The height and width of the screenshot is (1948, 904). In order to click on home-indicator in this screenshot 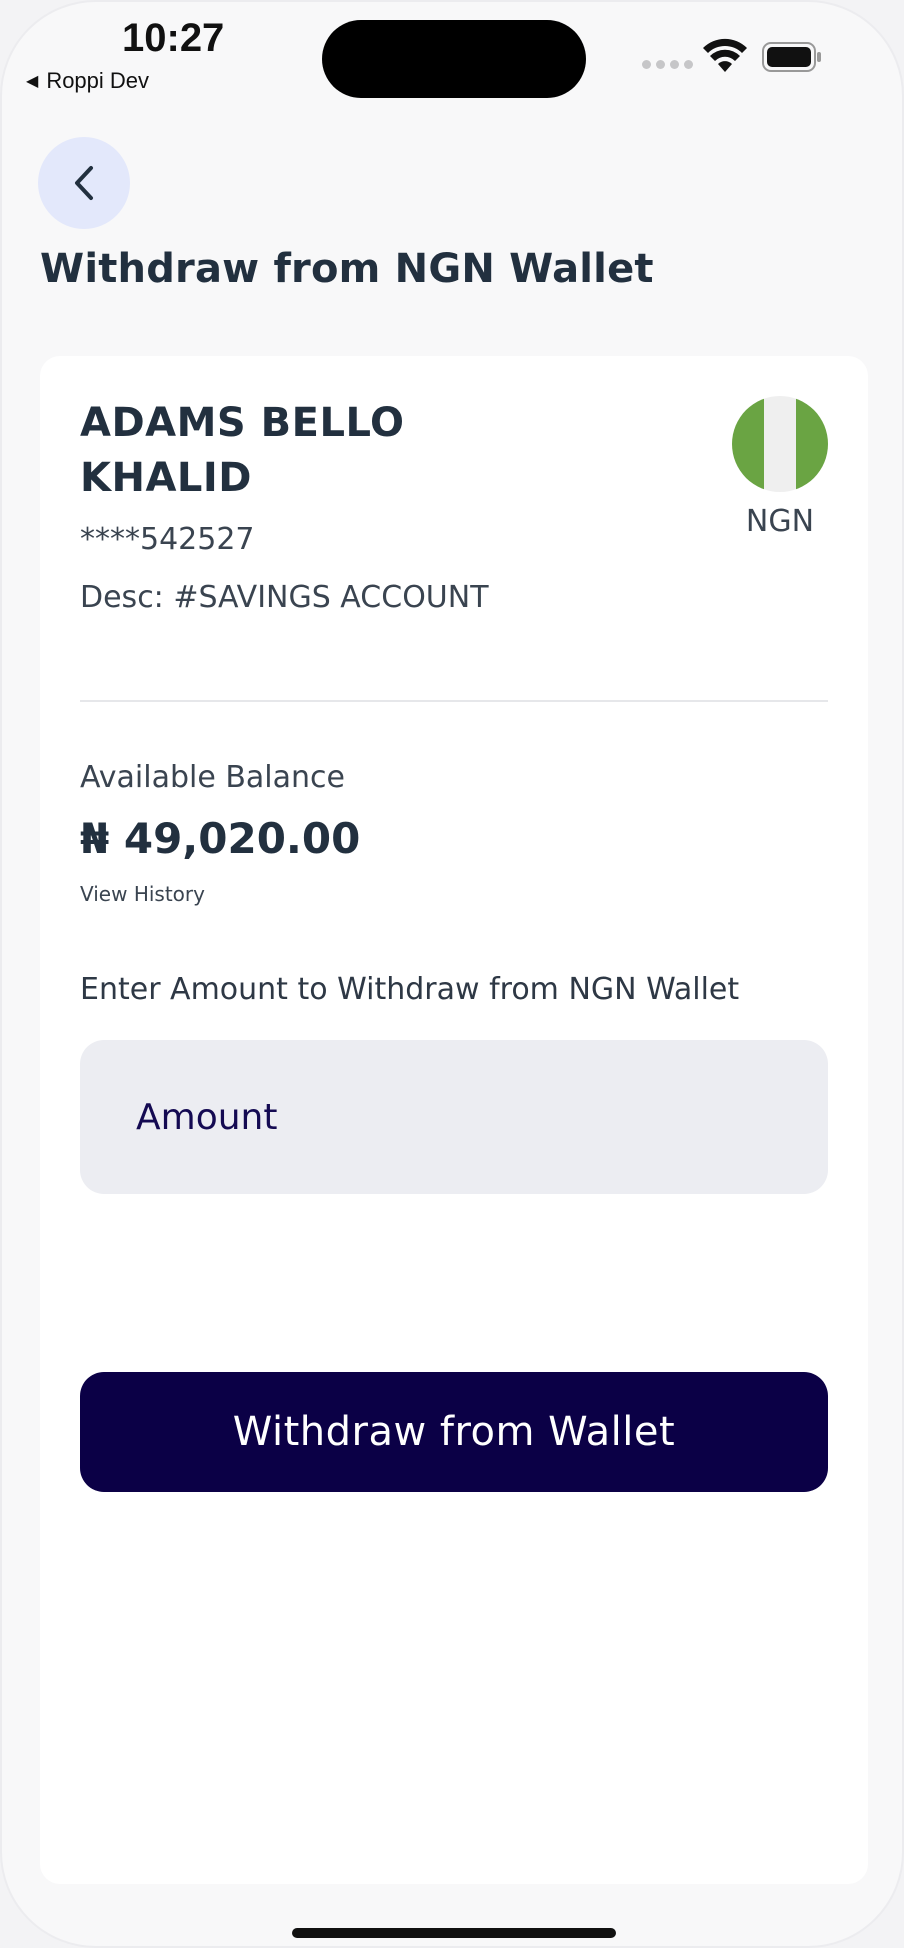, I will do `click(454, 1933)`.